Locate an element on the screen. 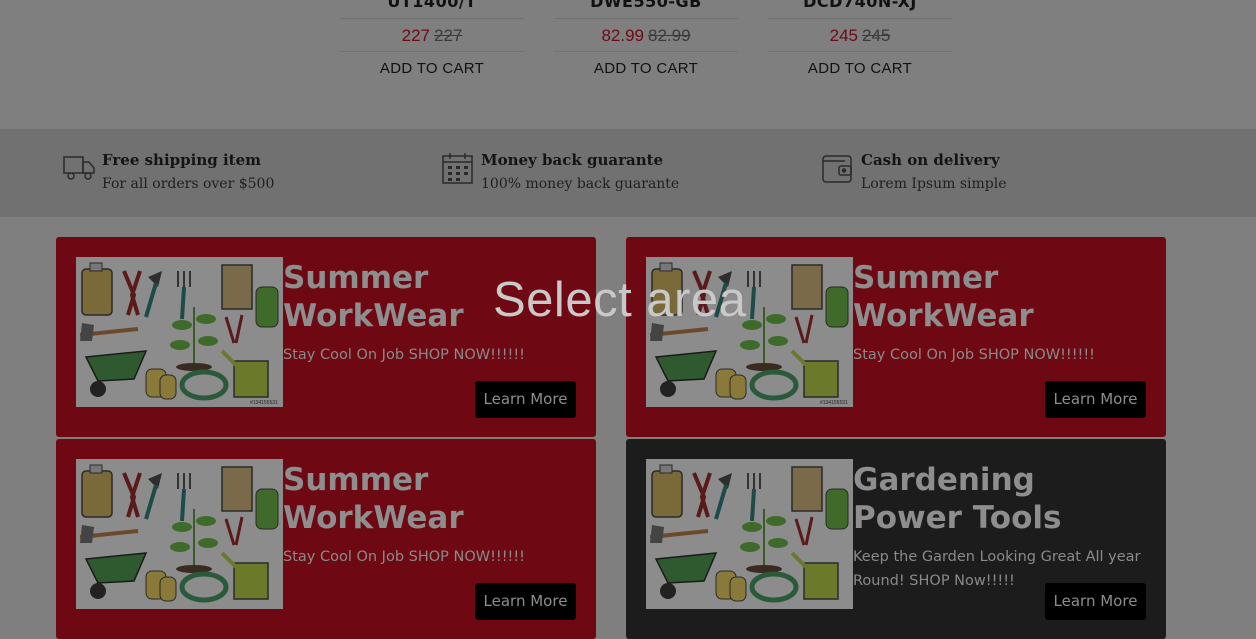  feature-subtitle: For all orders over $500 is located at coordinates (188, 184).